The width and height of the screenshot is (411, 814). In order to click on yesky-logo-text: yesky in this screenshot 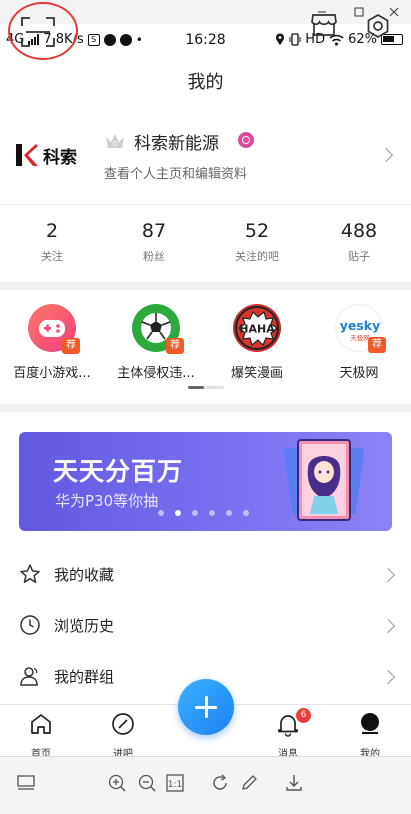, I will do `click(360, 325)`.